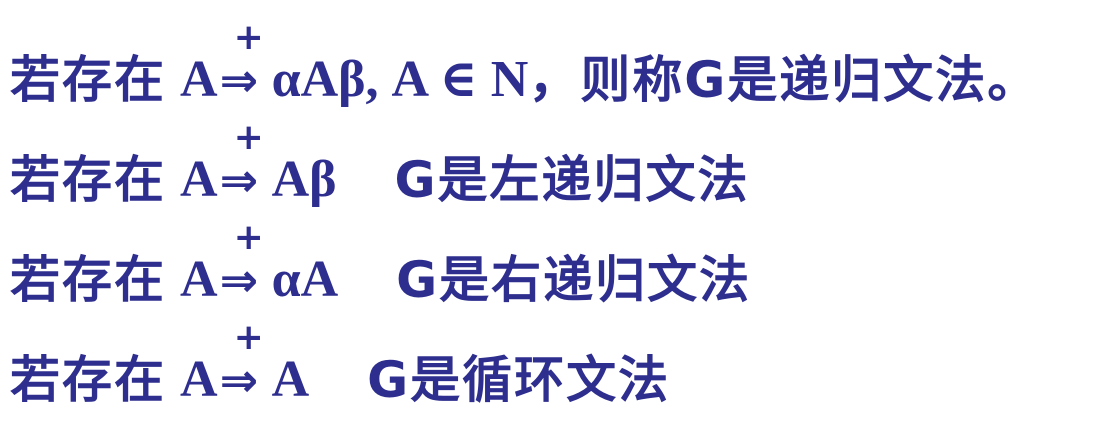 The height and width of the screenshot is (446, 1104). What do you see at coordinates (519, 380) in the screenshot?
I see `definition-text: G是循环文法` at bounding box center [519, 380].